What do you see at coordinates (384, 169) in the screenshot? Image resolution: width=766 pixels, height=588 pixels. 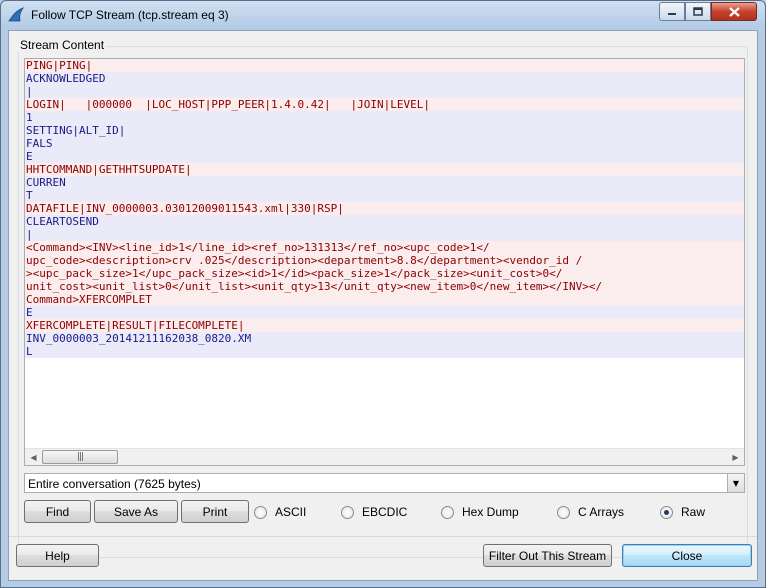 I see `stream-line: HHTCOMMAND|GETHHTSUPDATE|` at bounding box center [384, 169].